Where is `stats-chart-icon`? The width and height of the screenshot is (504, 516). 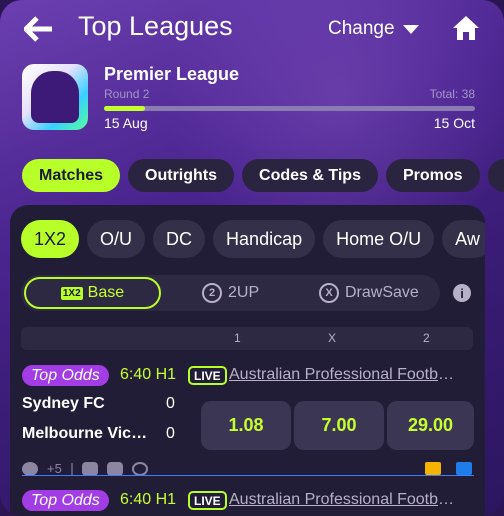 stats-chart-icon is located at coordinates (464, 468).